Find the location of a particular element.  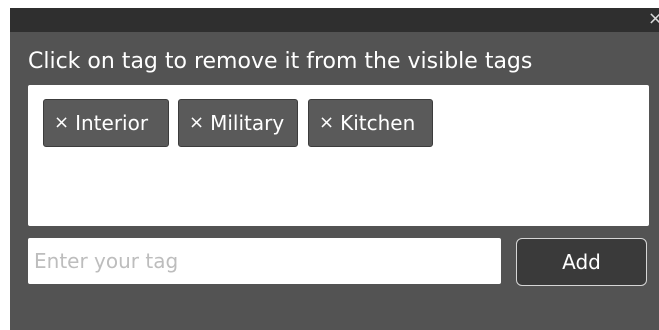

close-icon: × is located at coordinates (653, 19).